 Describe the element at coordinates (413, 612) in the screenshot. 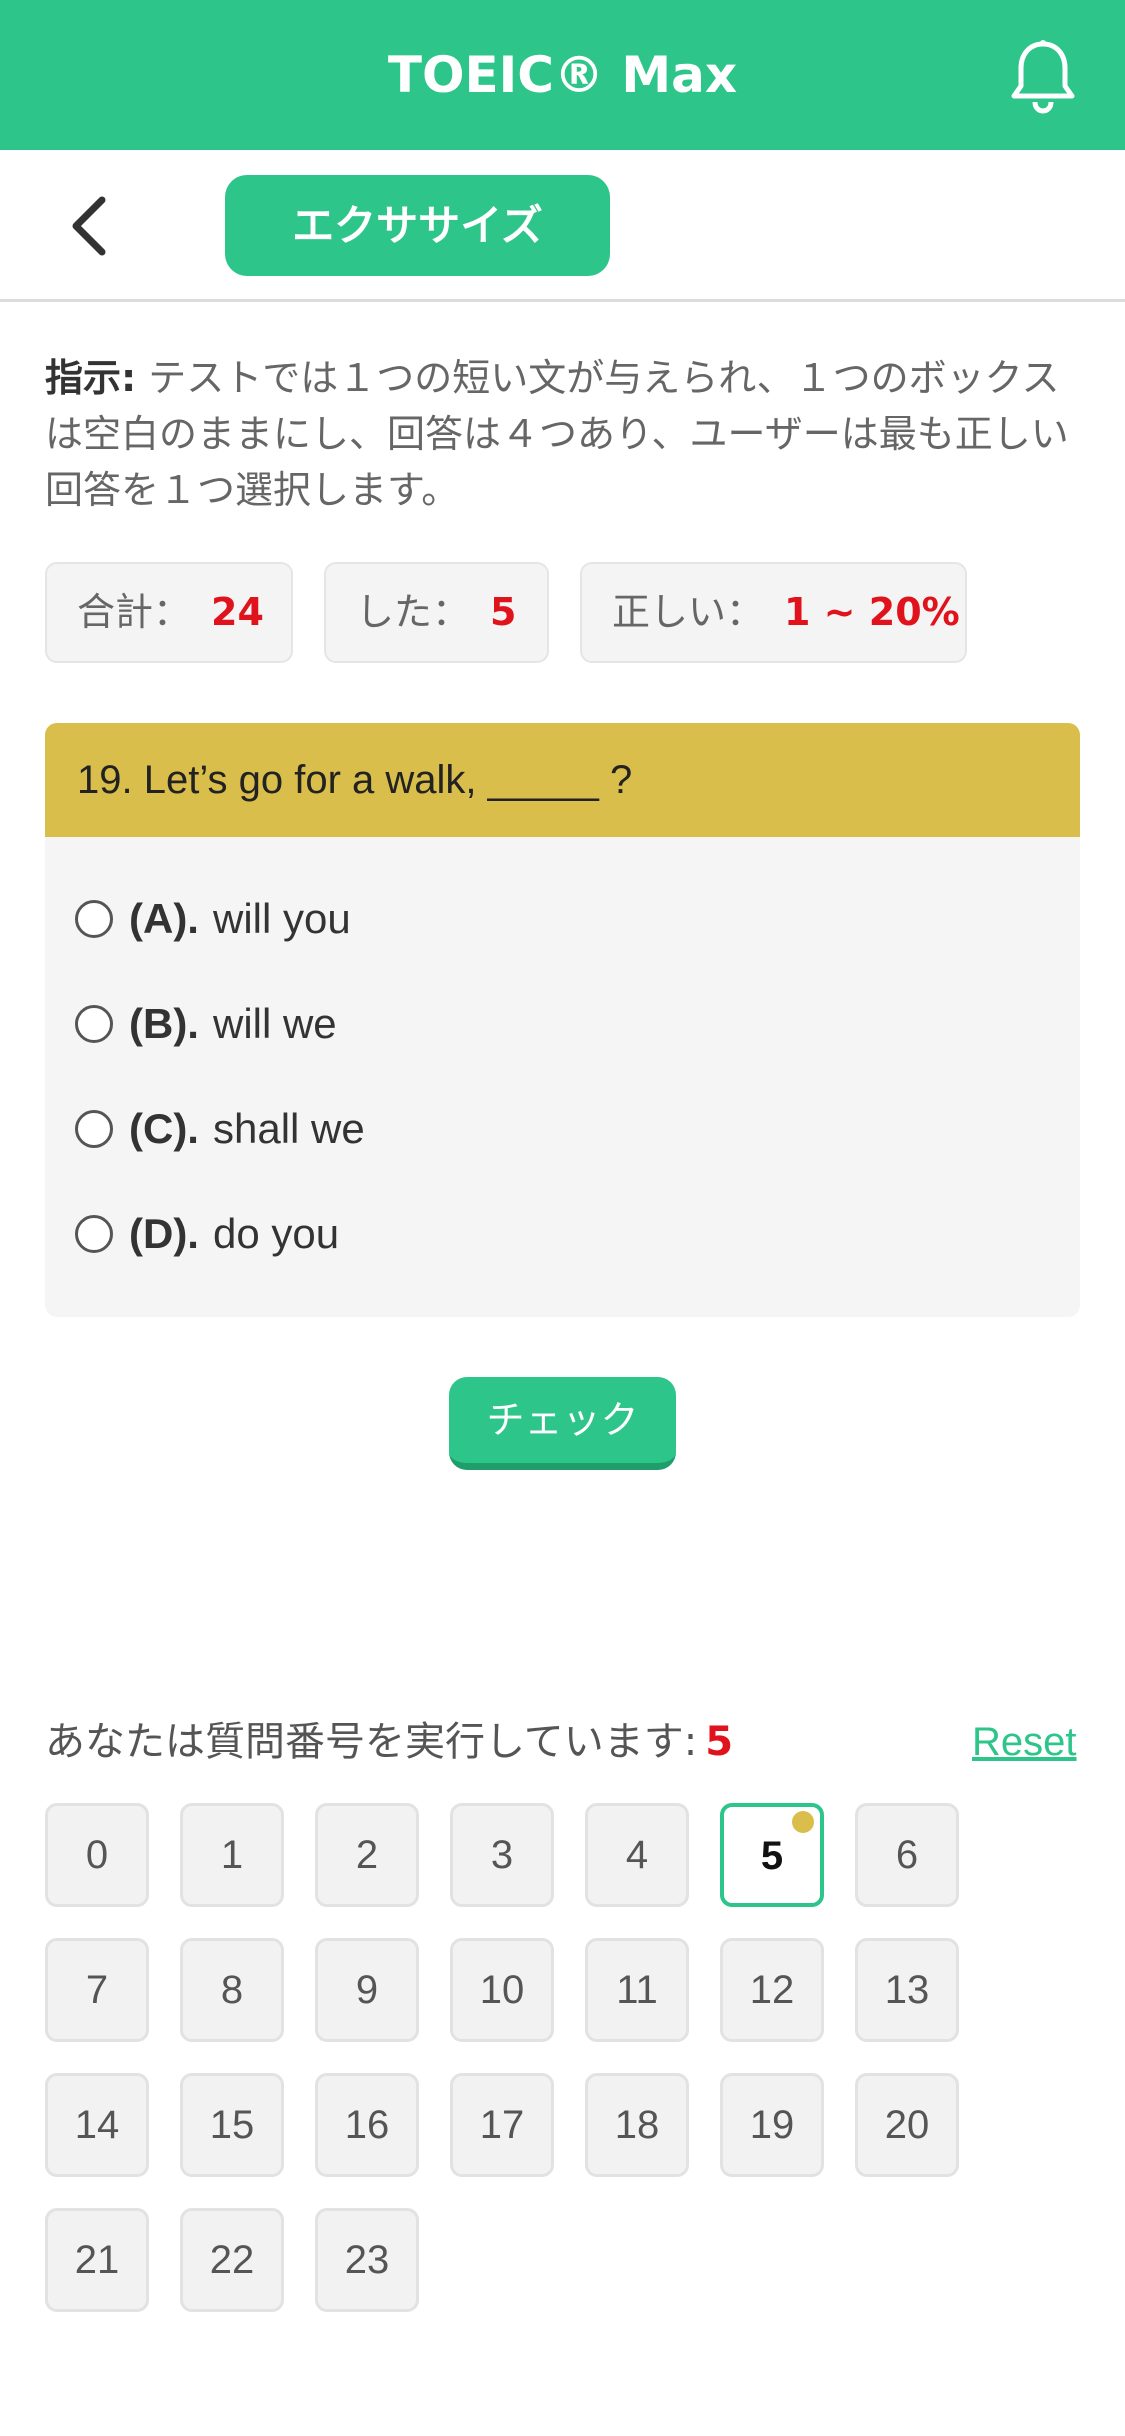

I see `stat-done-label: した：` at that location.